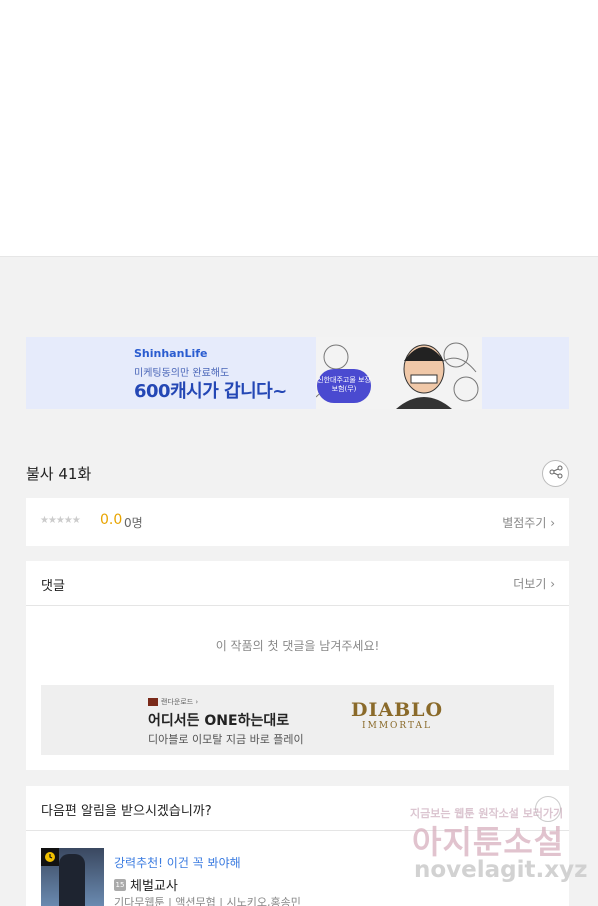  I want to click on share-button, so click(555, 473).